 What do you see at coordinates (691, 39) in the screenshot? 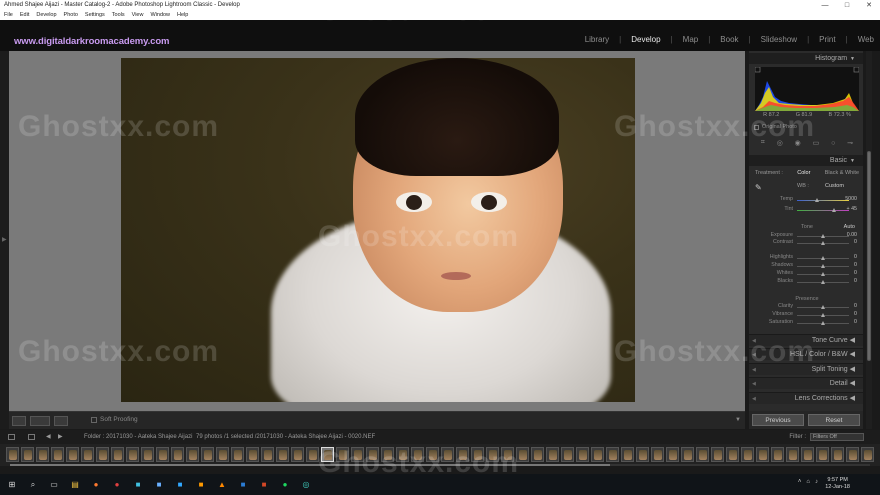
I see `module-map: Map` at bounding box center [691, 39].